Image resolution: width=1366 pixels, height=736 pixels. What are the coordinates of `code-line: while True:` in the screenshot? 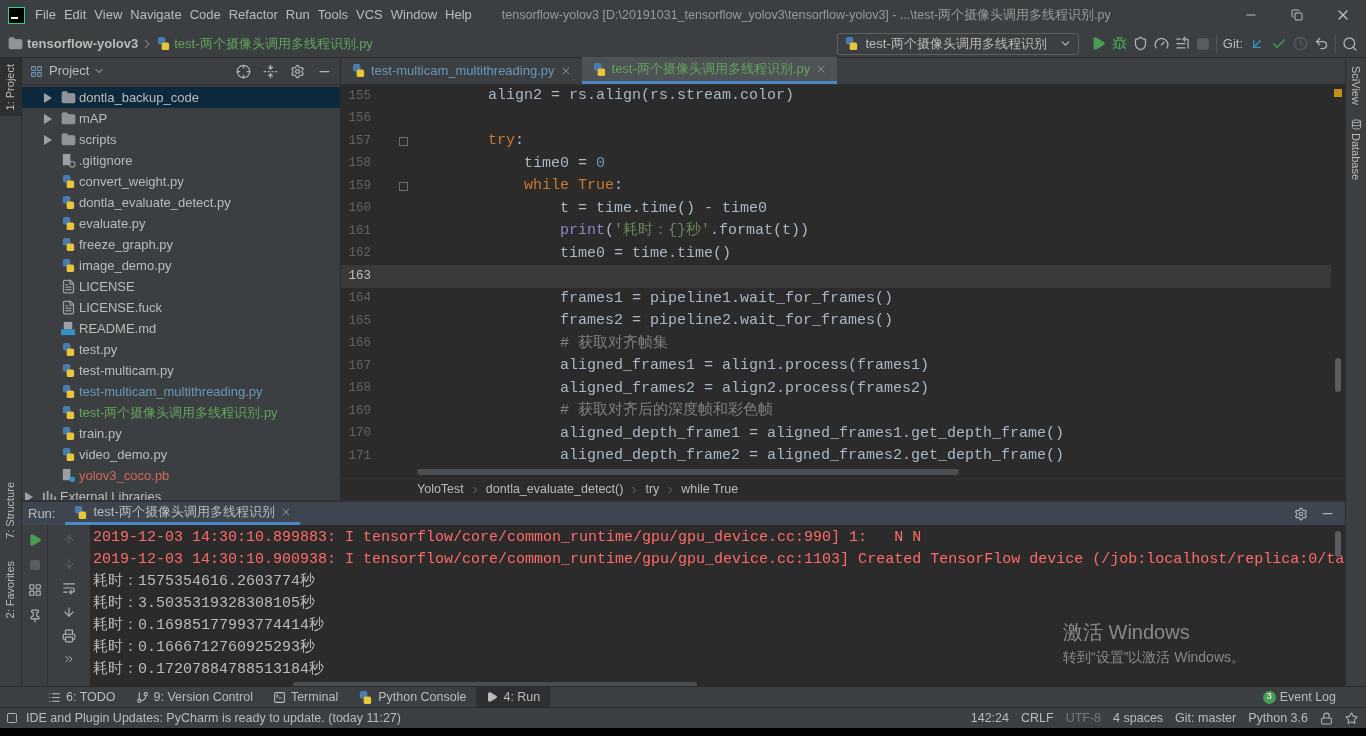 It's located at (573, 186).